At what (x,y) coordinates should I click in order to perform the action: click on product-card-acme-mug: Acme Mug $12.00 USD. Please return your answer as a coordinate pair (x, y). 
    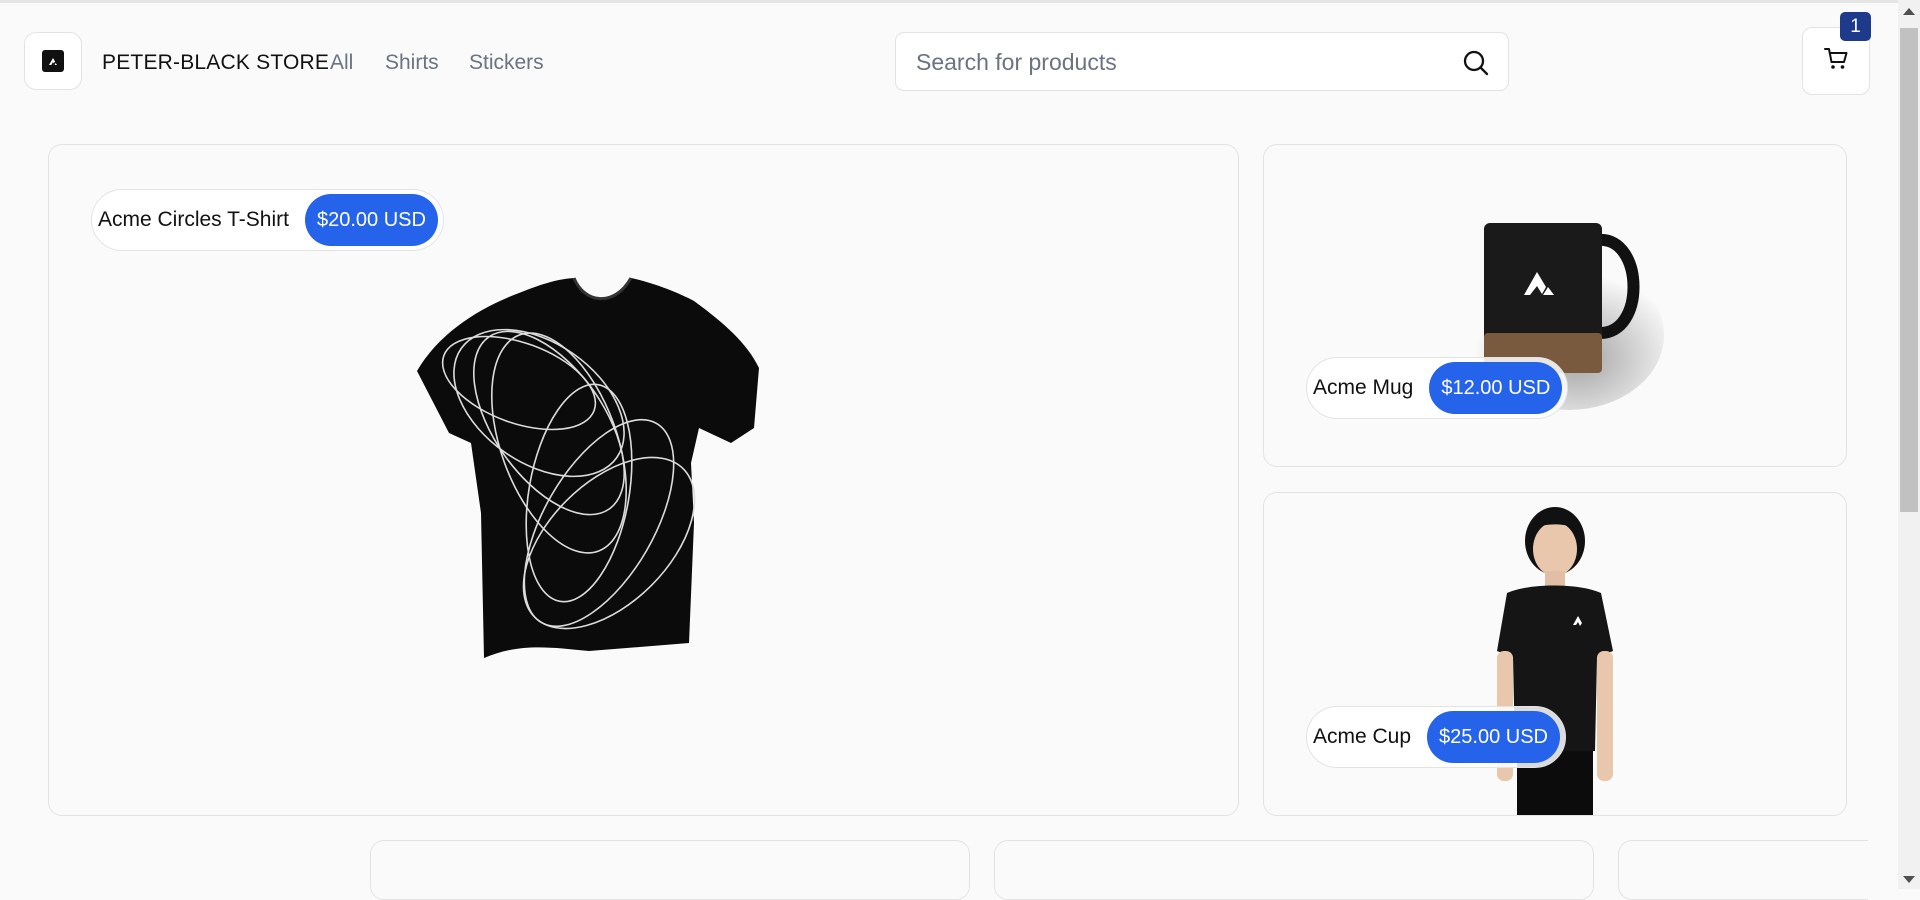
    Looking at the image, I should click on (1555, 305).